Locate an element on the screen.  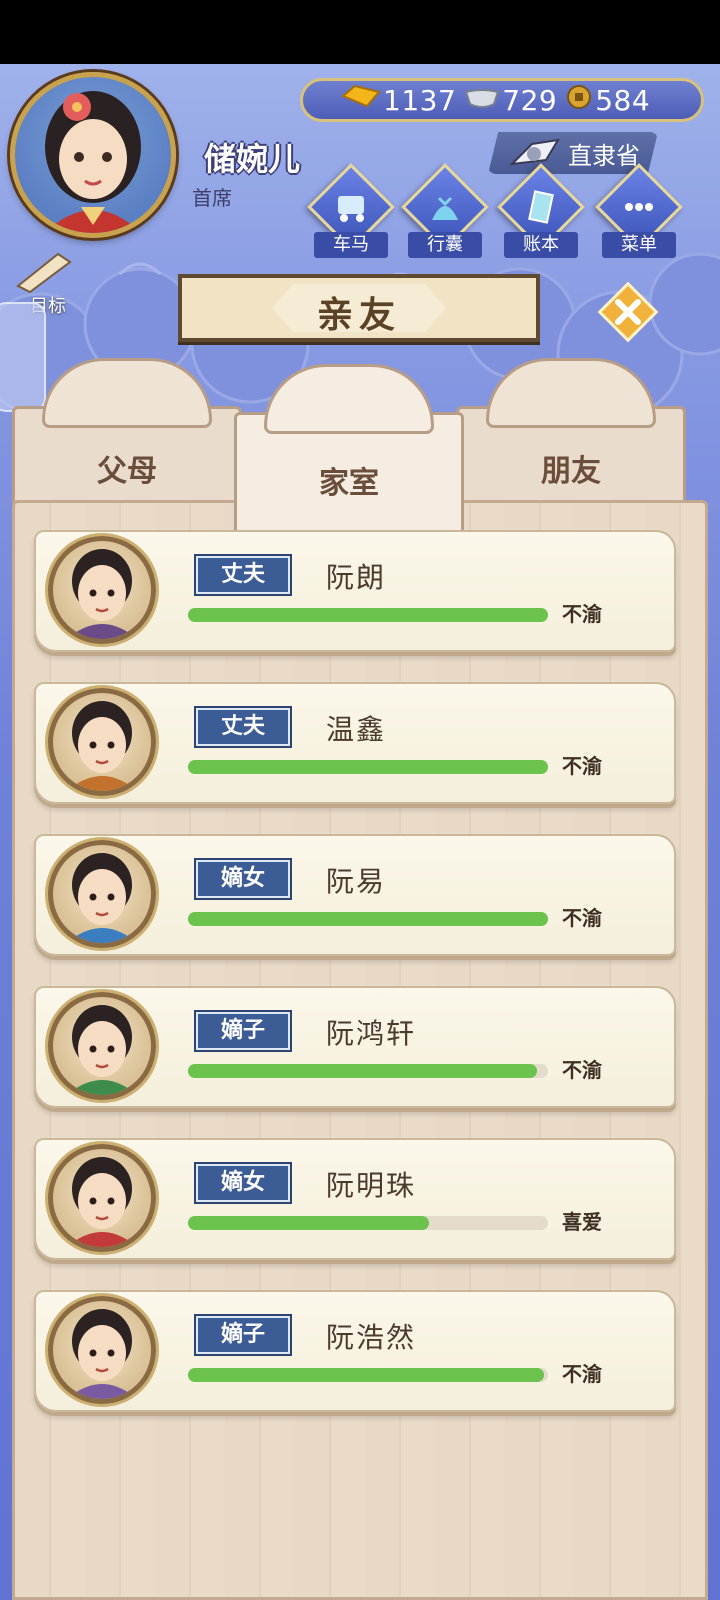
relative-card: 嫡女 阮易 不渝 is located at coordinates (355, 895).